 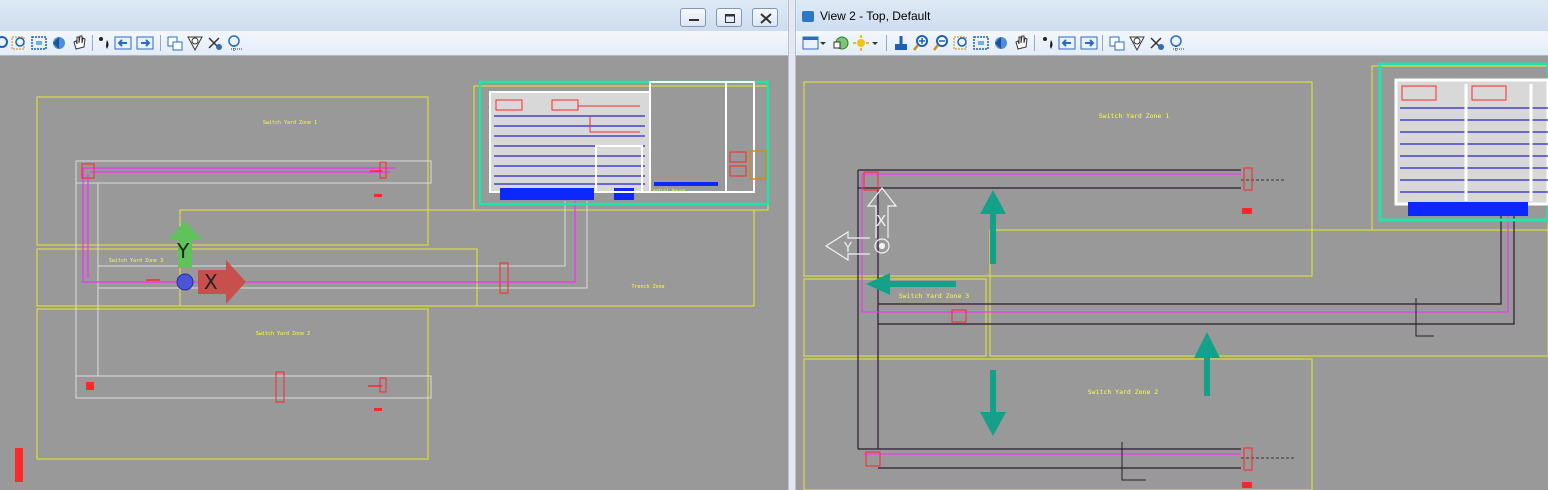 What do you see at coordinates (861, 43) in the screenshot?
I see `lighting-icon` at bounding box center [861, 43].